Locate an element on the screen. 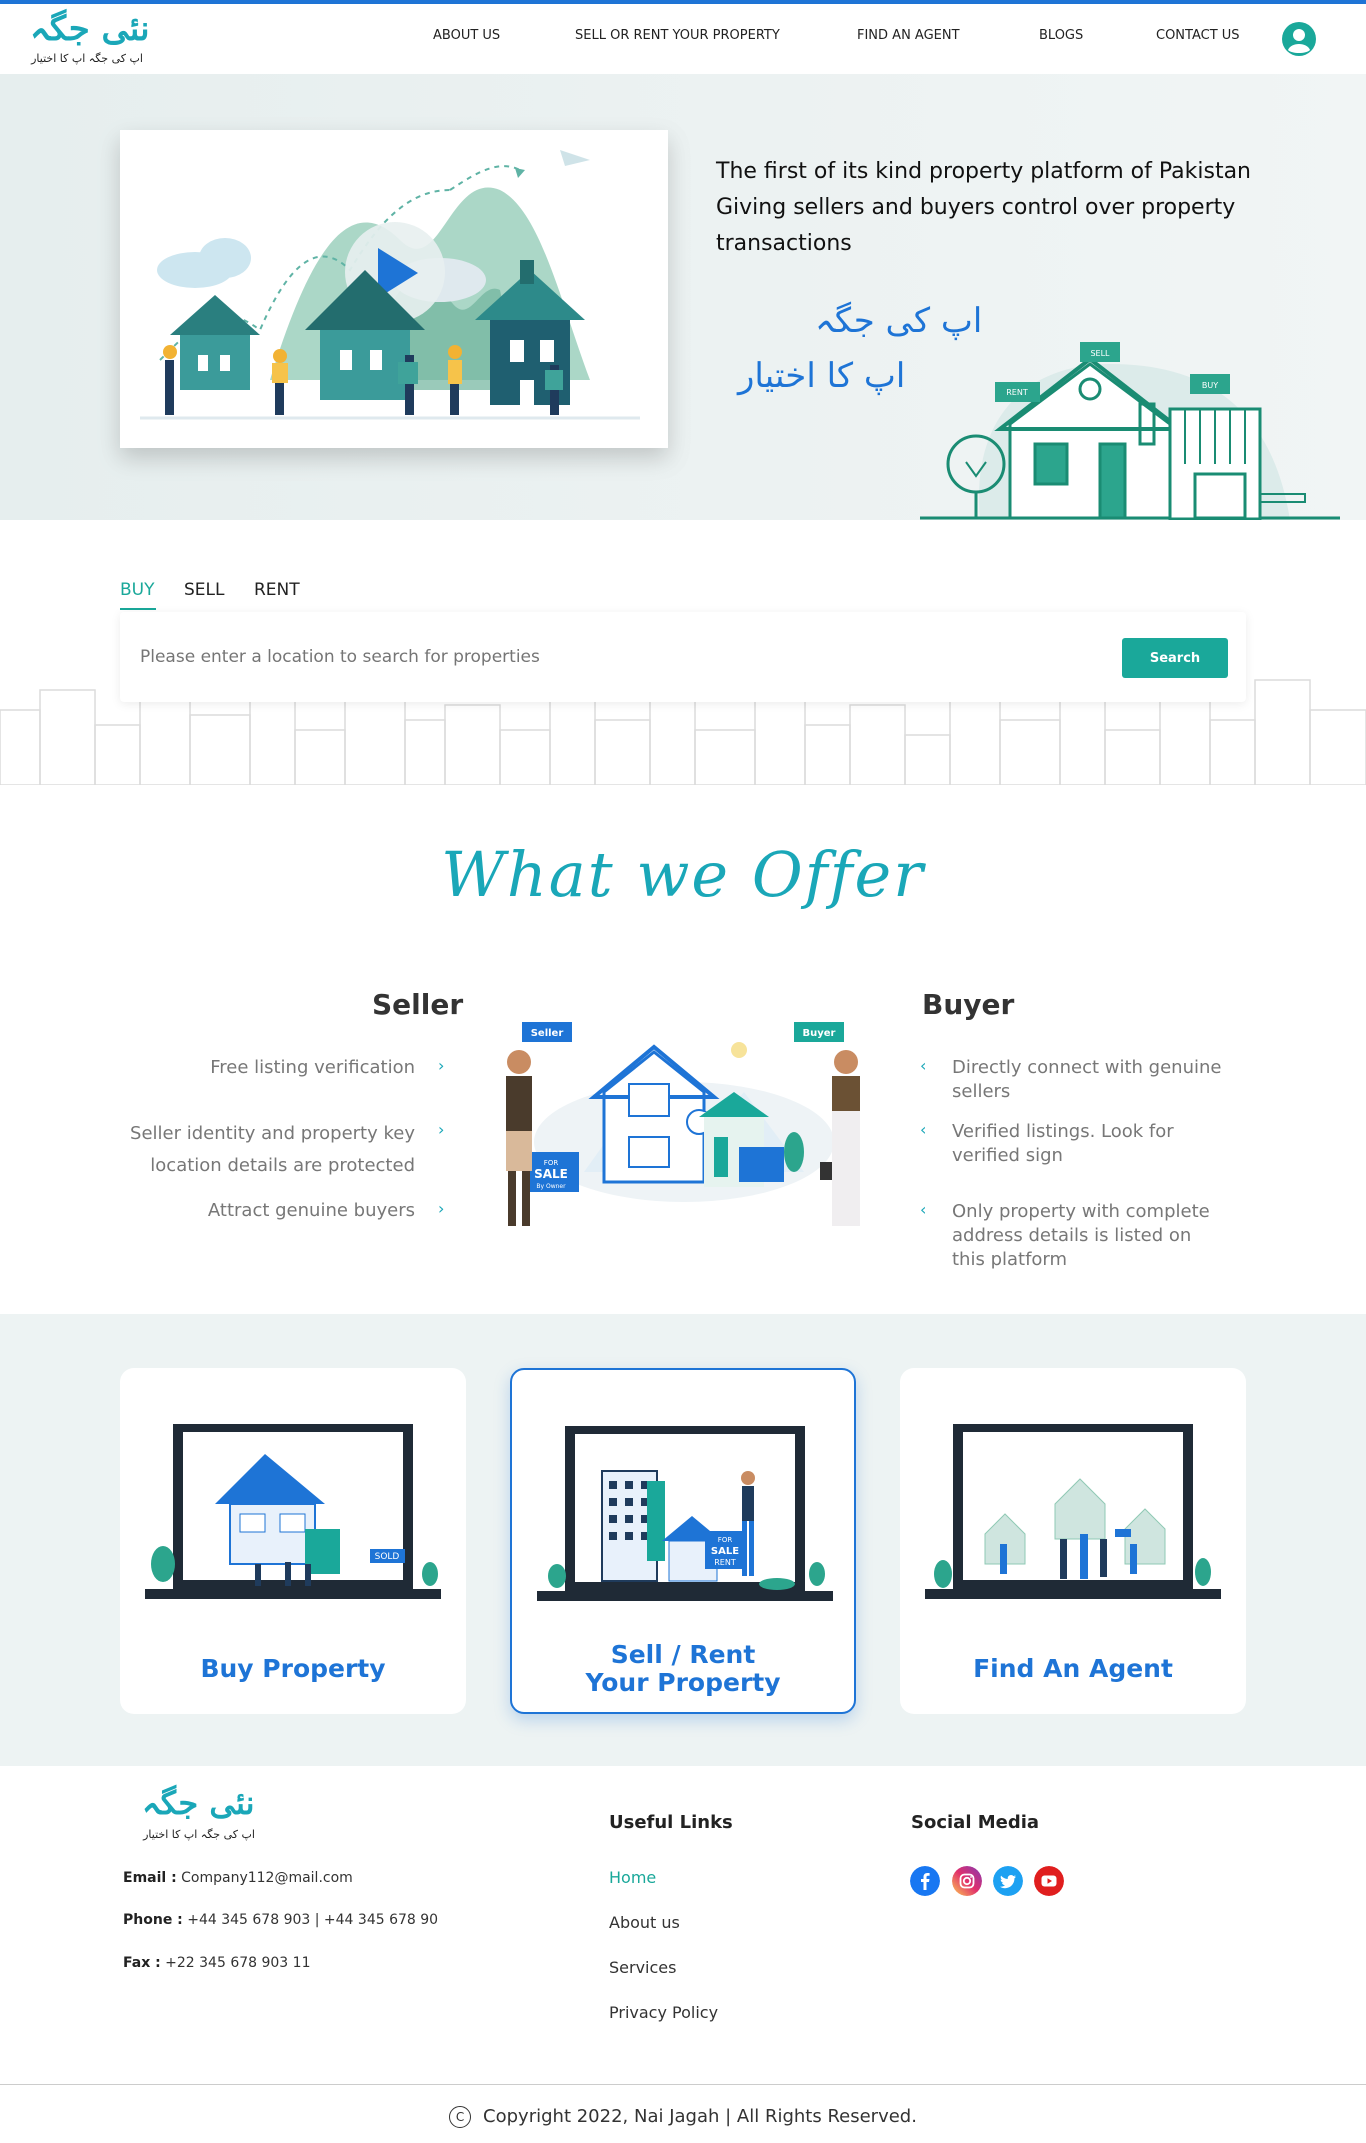 The height and width of the screenshot is (2143, 1366). footer-email: Email : Company112@mail.com is located at coordinates (238, 1878).